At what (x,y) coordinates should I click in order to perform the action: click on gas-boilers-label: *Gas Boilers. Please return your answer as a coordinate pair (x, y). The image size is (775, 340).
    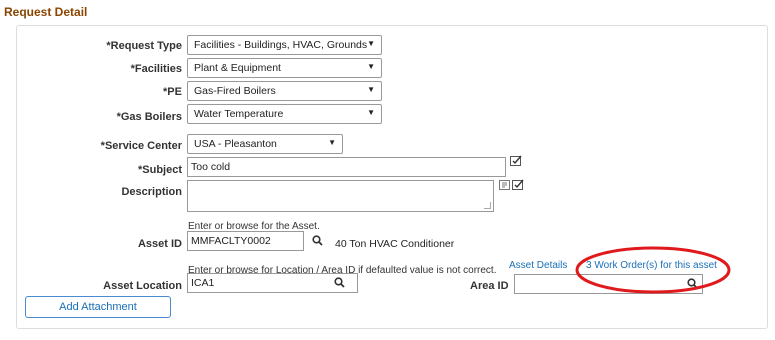
    Looking at the image, I should click on (149, 117).